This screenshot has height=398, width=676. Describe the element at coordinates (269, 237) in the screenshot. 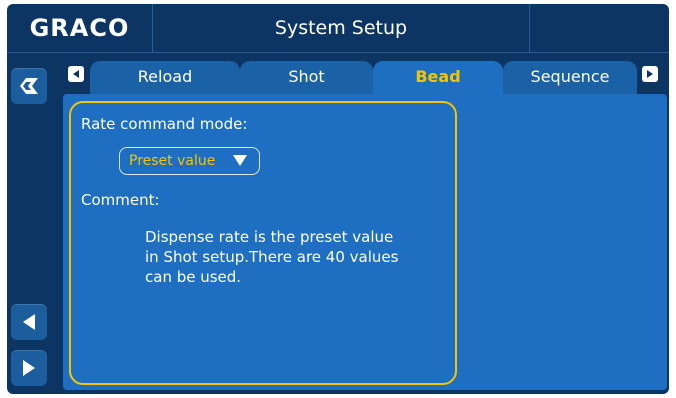

I see `comment-line: Dispense rate is the preset value` at that location.